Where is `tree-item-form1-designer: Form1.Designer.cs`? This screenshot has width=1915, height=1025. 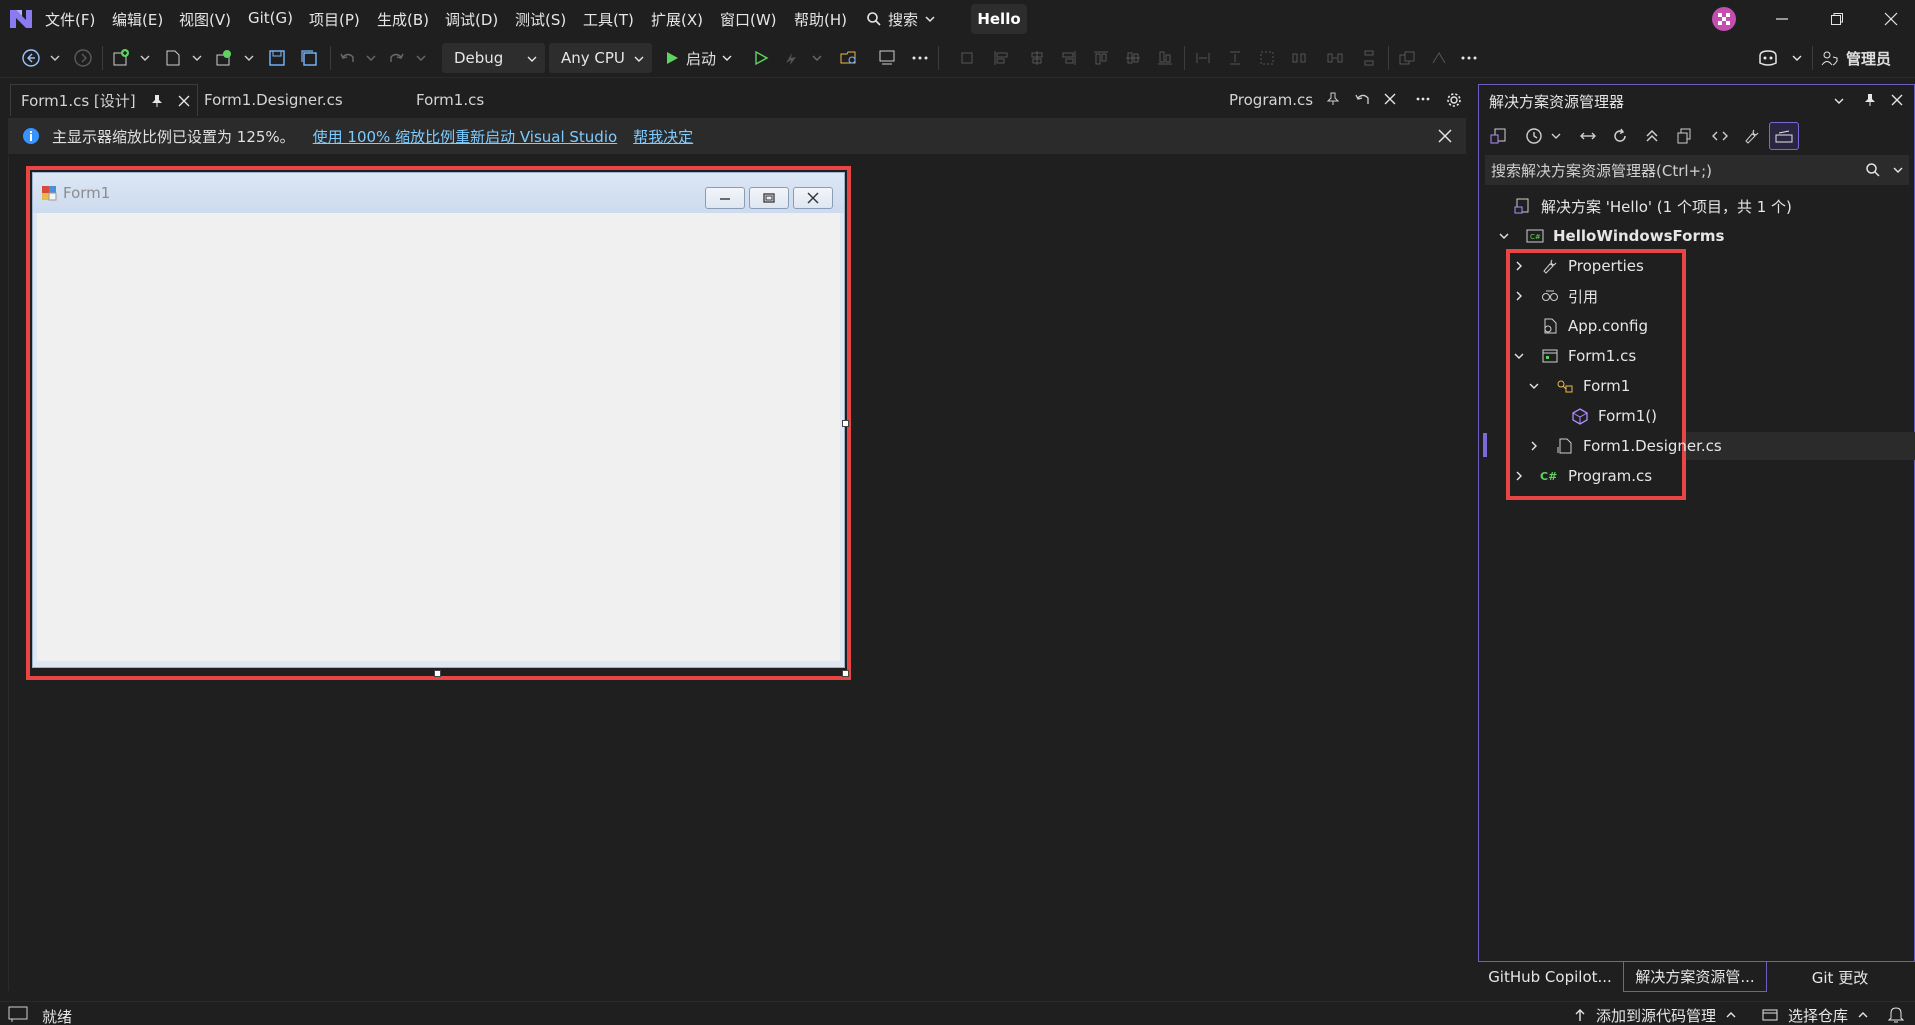
tree-item-form1-designer: Form1.Designer.cs is located at coordinates (1624, 446).